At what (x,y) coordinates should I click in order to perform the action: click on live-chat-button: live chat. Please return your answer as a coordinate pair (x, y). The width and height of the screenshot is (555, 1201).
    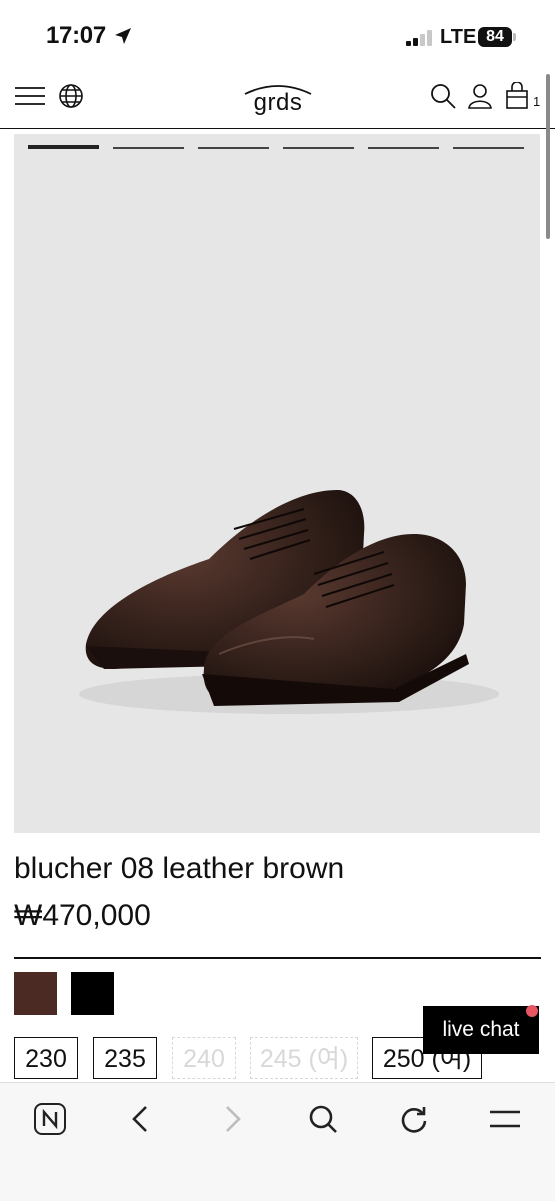
    Looking at the image, I should click on (481, 1030).